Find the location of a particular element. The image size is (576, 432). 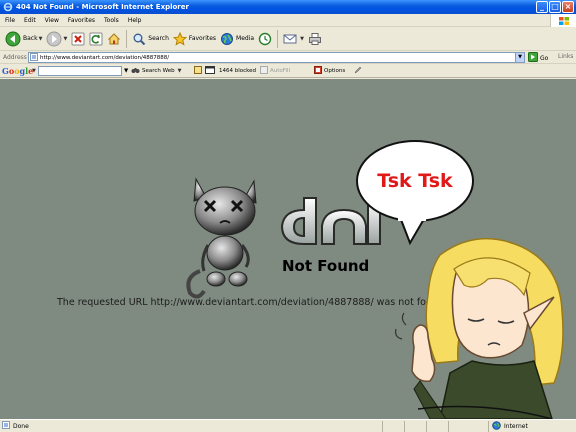

star-icon is located at coordinates (179, 38).